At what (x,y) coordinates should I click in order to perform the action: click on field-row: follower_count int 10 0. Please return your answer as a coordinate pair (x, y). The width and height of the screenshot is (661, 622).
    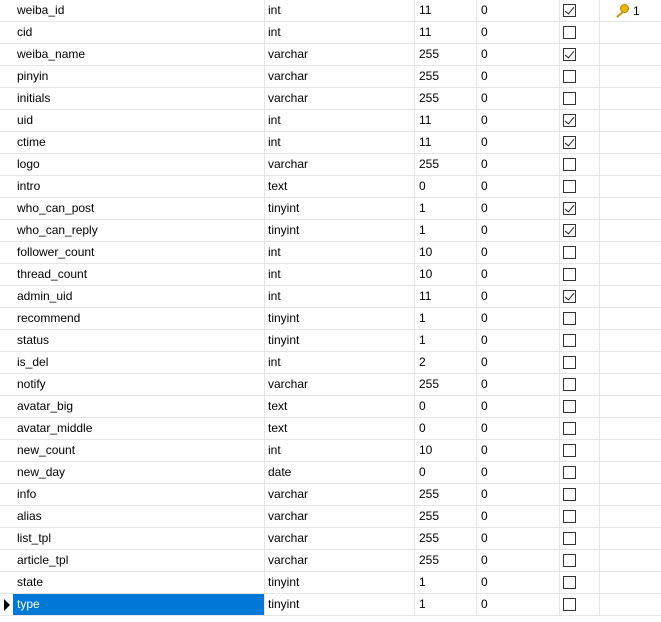
    Looking at the image, I should click on (330, 253).